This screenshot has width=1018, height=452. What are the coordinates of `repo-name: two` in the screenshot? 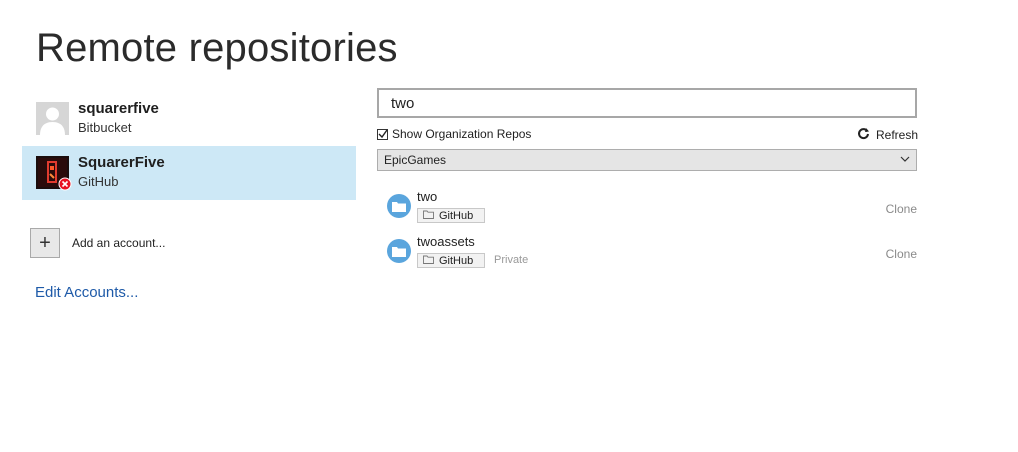 It's located at (427, 196).